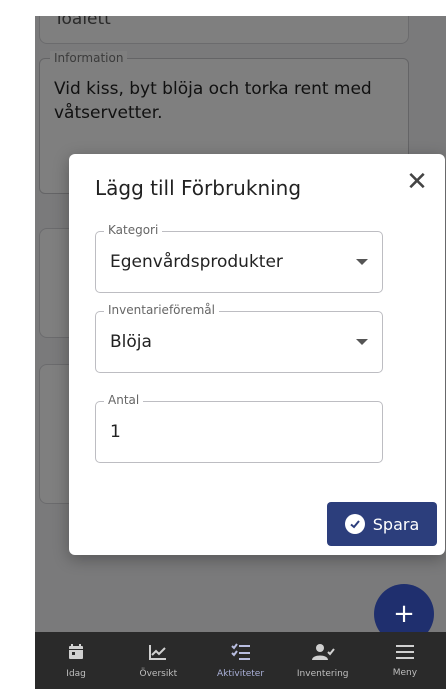 The height and width of the screenshot is (689, 446). What do you see at coordinates (196, 262) in the screenshot?
I see `category-value: Egenvårdsprodukter` at bounding box center [196, 262].